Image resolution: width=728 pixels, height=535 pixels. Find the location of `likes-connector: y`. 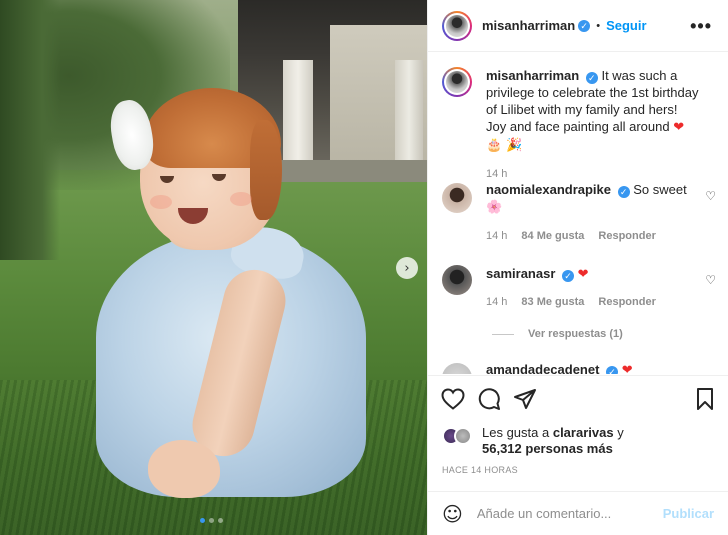

likes-connector: y is located at coordinates (620, 432).